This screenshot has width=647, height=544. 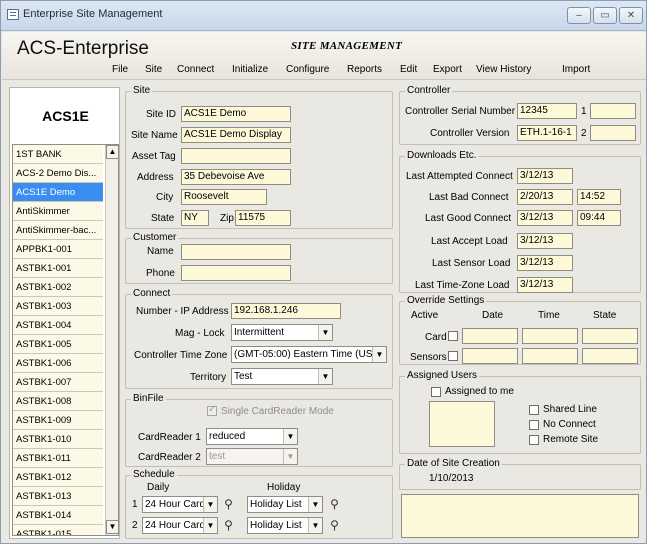 I want to click on list-item: 1ST BANK, so click(x=58, y=154).